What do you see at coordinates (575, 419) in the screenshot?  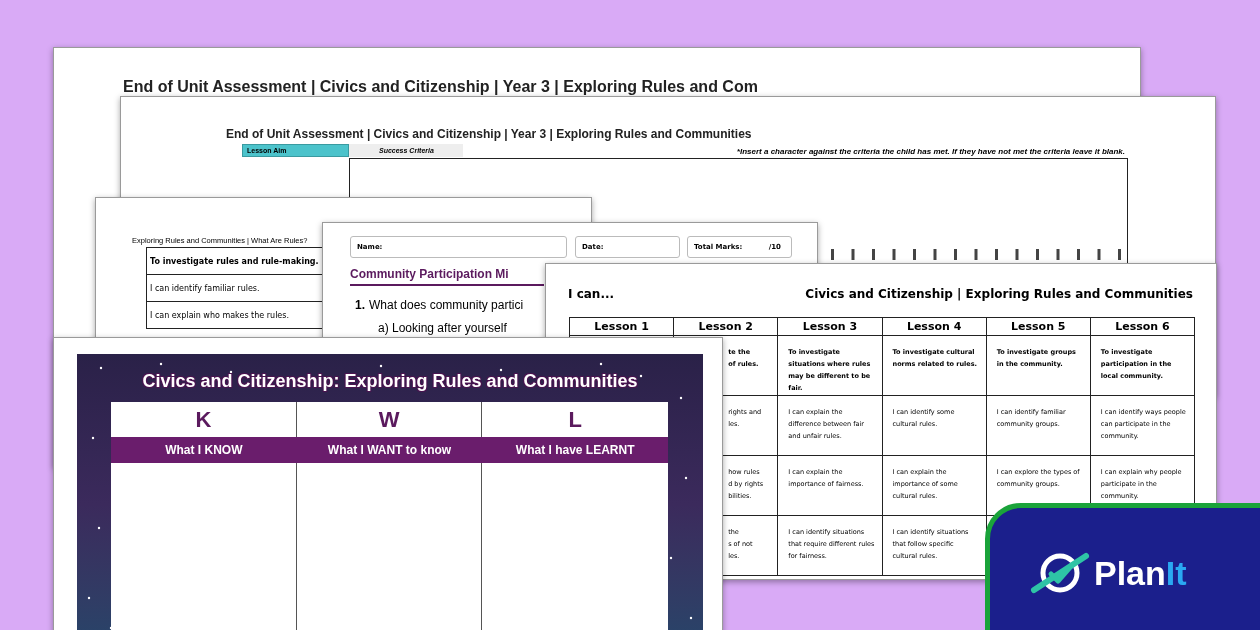 I see `column-letter: L` at bounding box center [575, 419].